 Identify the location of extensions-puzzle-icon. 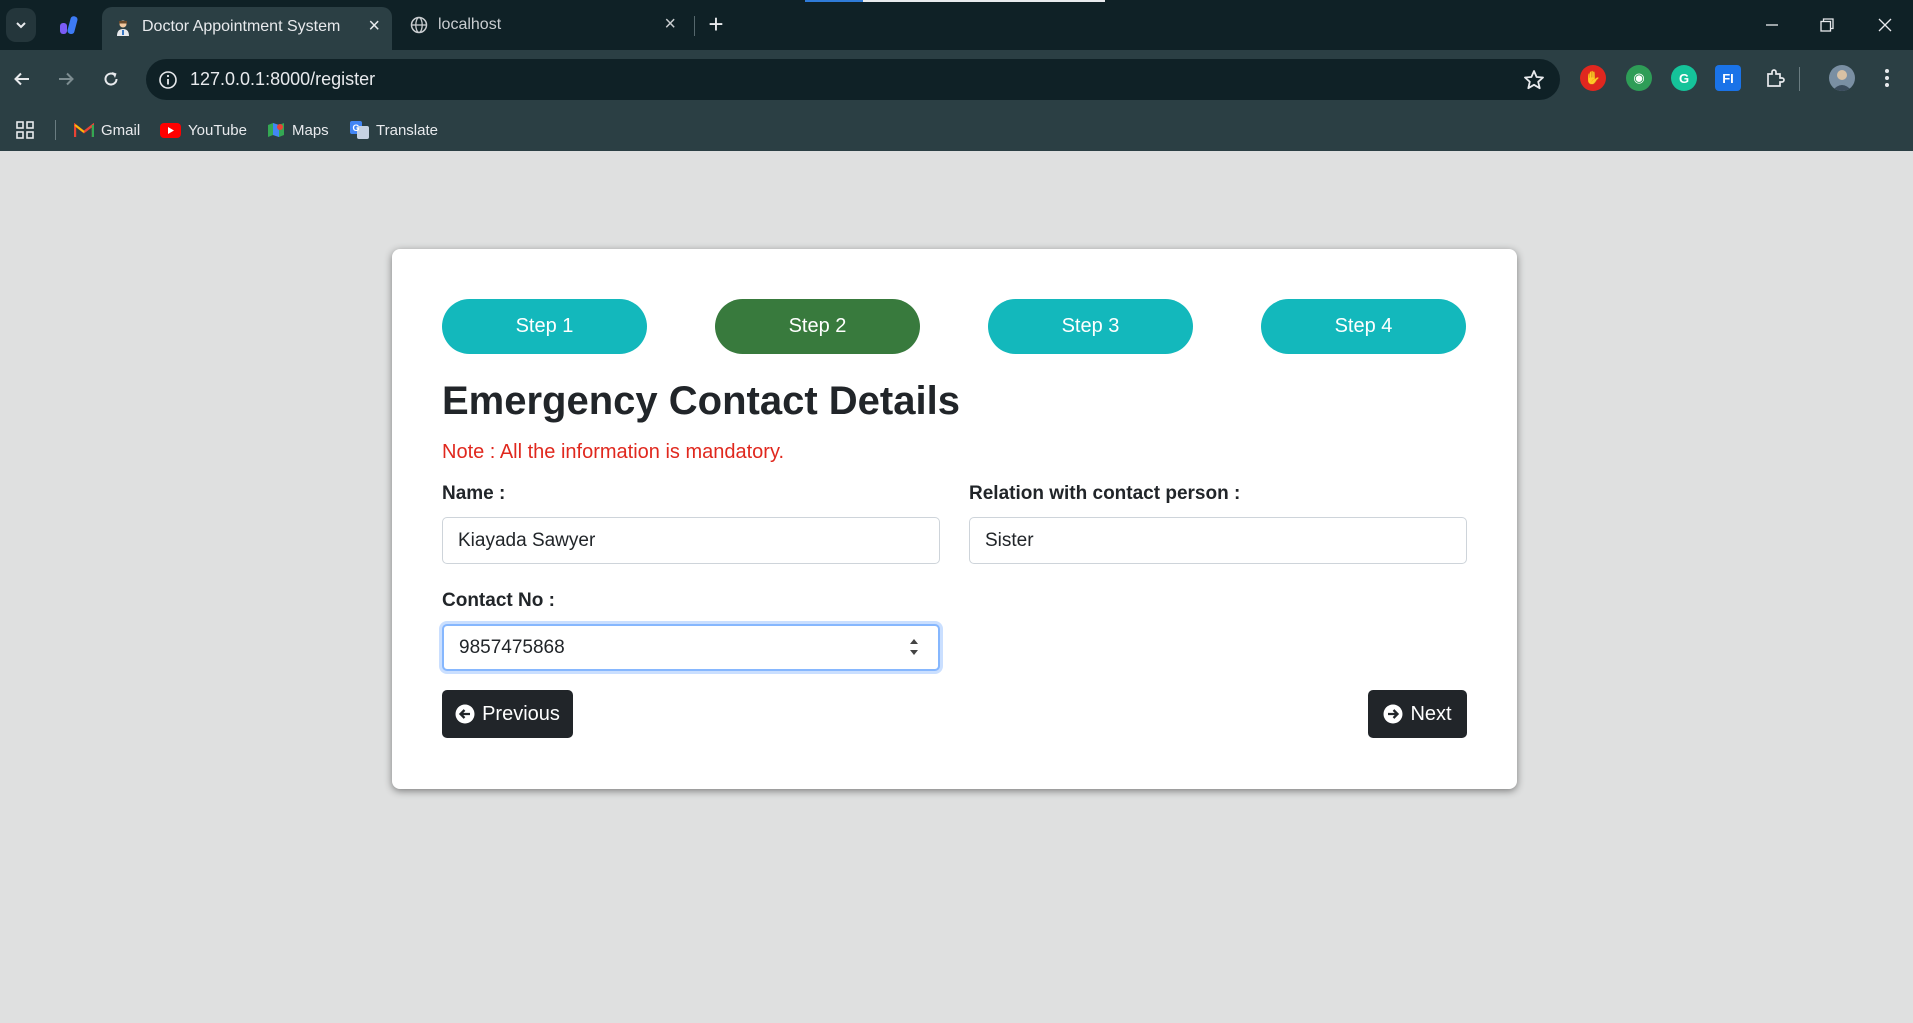
(1775, 78).